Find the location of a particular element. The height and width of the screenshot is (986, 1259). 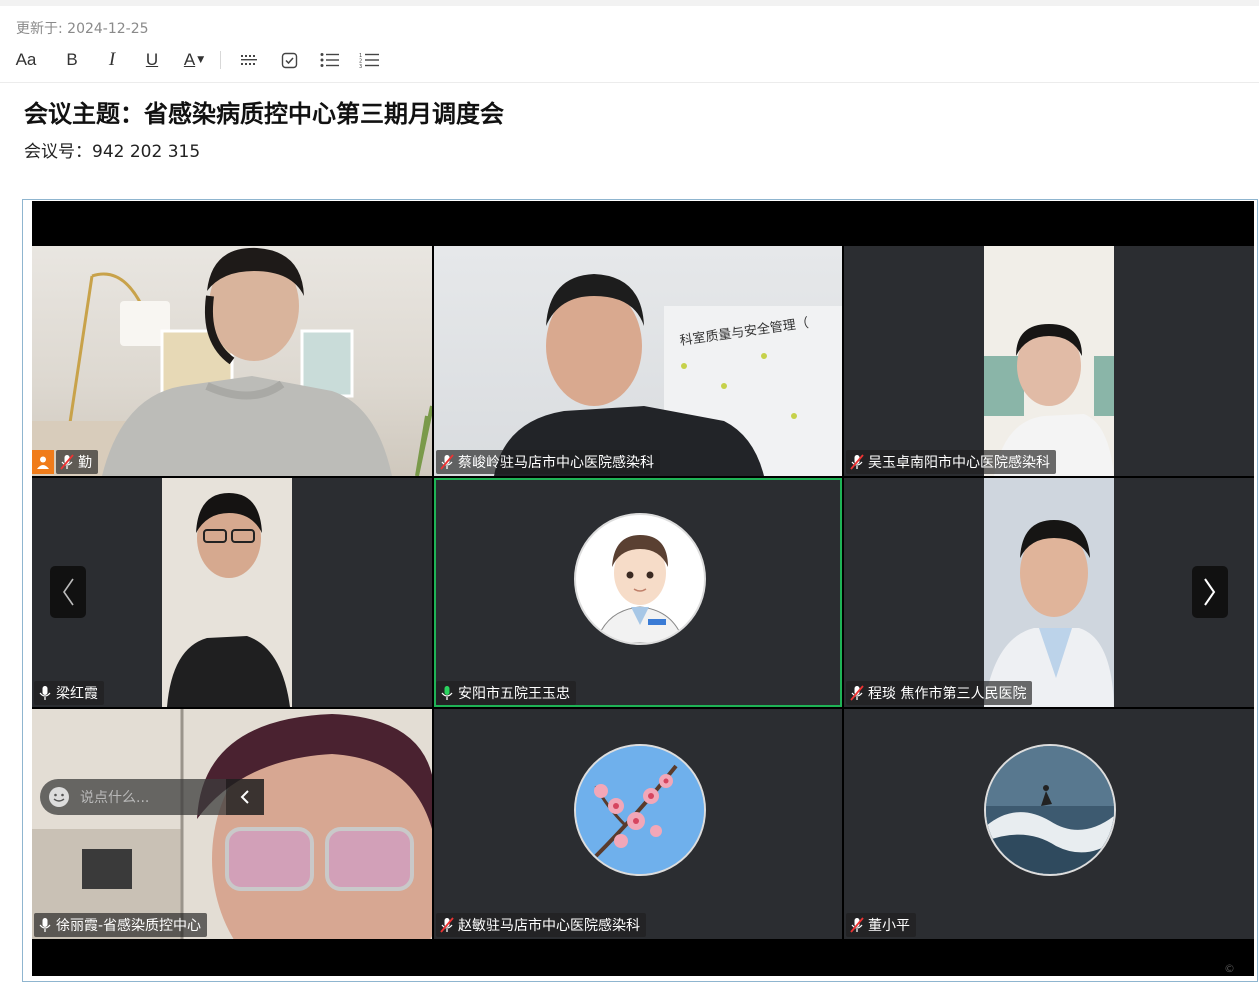

video-tile-active-speaker: 安阳市五院王玉忠 is located at coordinates (638, 592).